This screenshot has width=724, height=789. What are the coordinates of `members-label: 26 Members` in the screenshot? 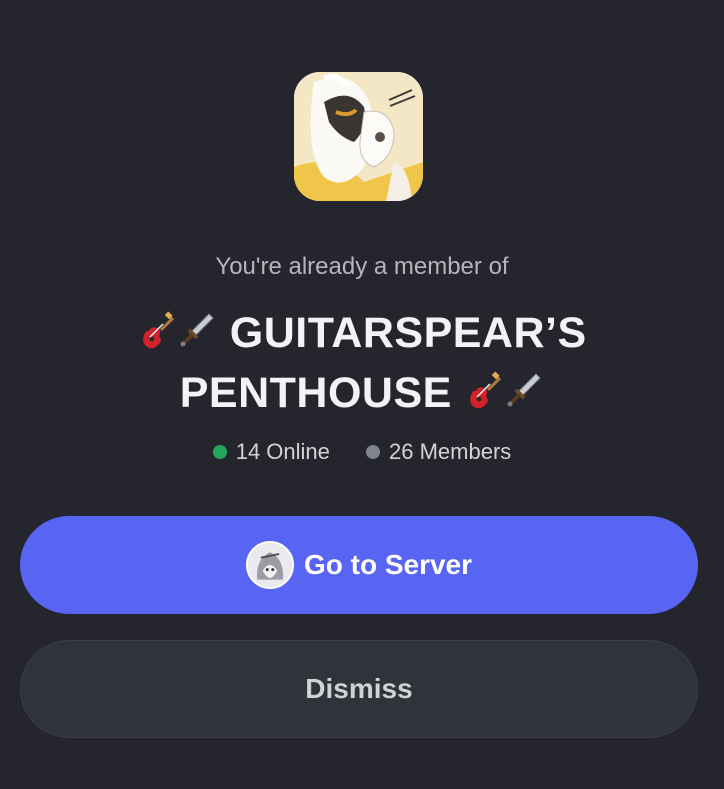 It's located at (450, 451).